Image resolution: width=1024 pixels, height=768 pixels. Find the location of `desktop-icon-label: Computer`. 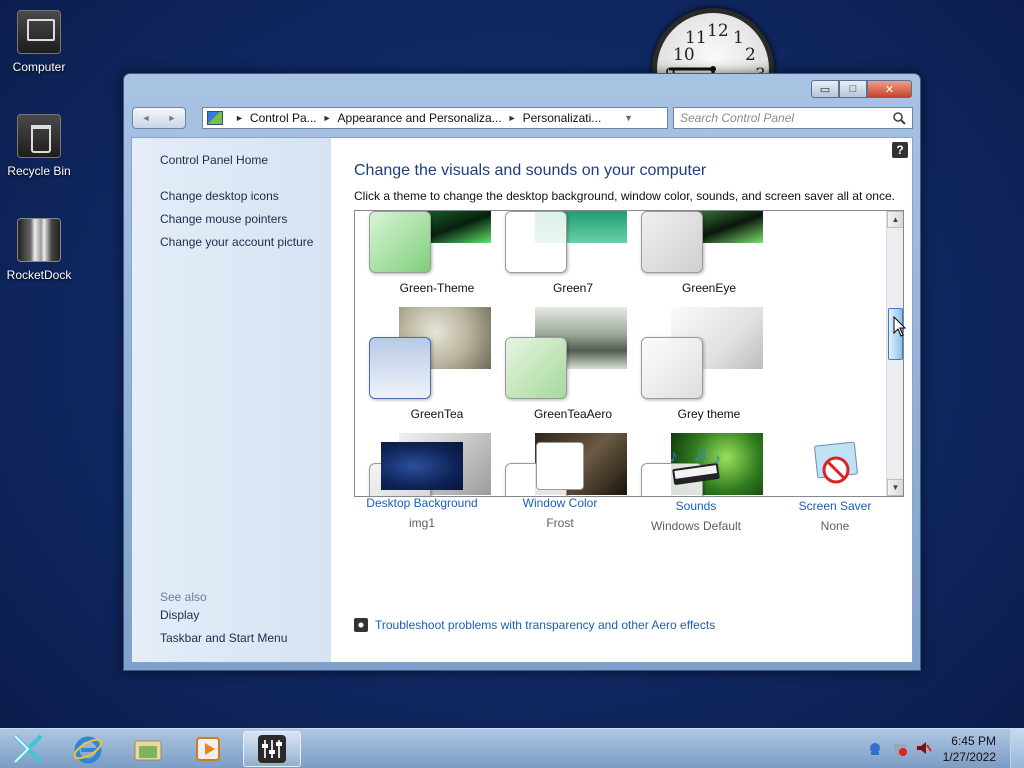

desktop-icon-label: Computer is located at coordinates (39, 67).